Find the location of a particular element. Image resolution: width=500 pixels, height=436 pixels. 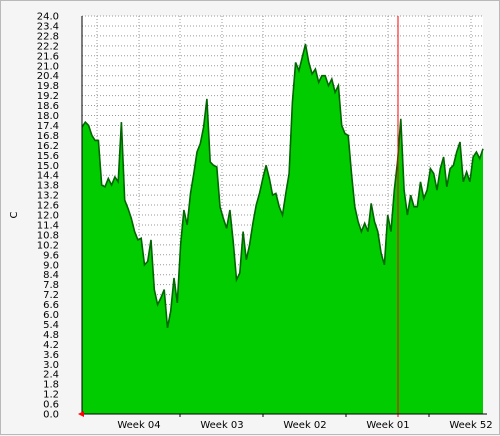

y-tick-label: 16.2 is located at coordinates (48, 146).